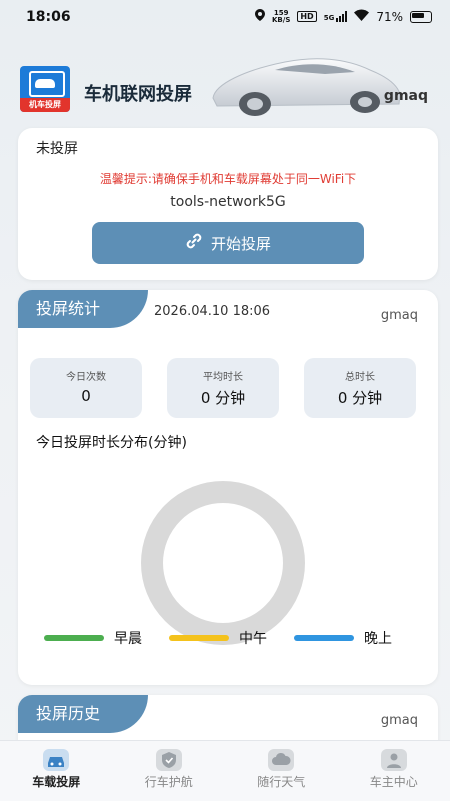 Image resolution: width=450 pixels, height=801 pixels. Describe the element at coordinates (225, 18) in the screenshot. I see `status-bar: 18:06 159 KB/S HD 5G 71%` at that location.